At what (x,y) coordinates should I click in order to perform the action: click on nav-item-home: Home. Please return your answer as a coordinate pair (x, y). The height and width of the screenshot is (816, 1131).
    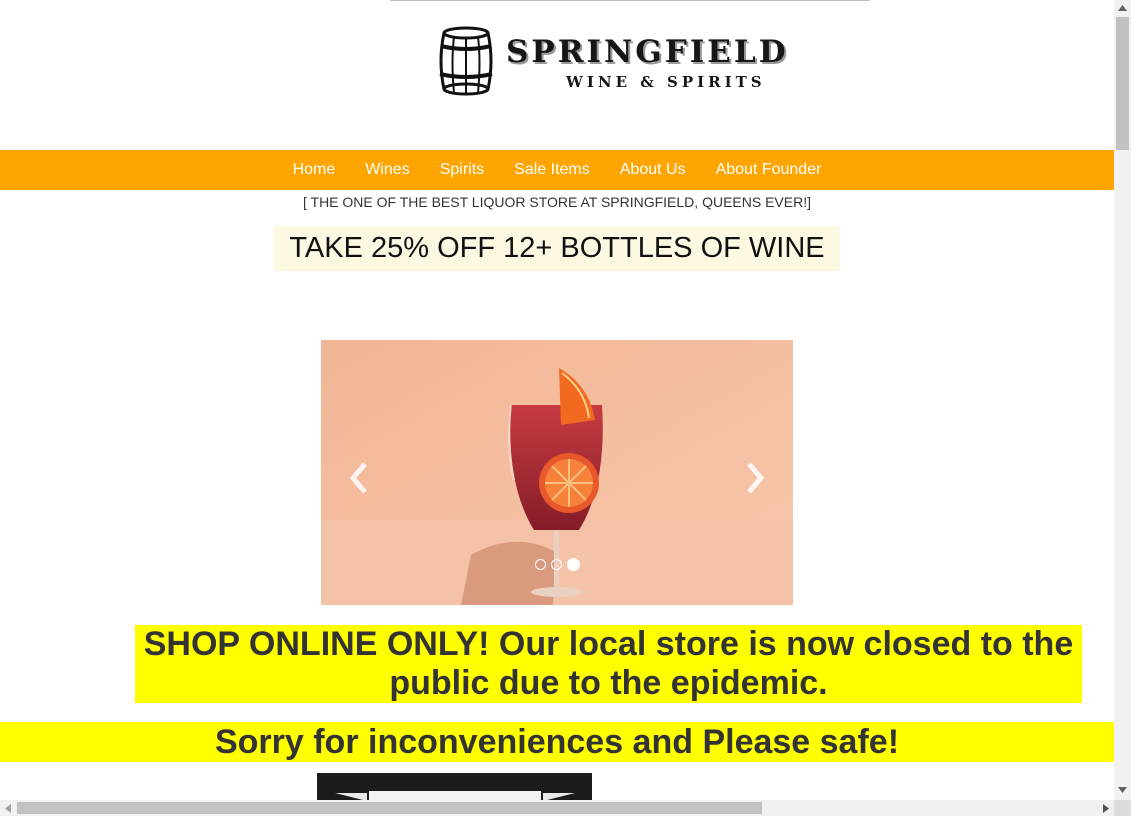
    Looking at the image, I should click on (314, 170).